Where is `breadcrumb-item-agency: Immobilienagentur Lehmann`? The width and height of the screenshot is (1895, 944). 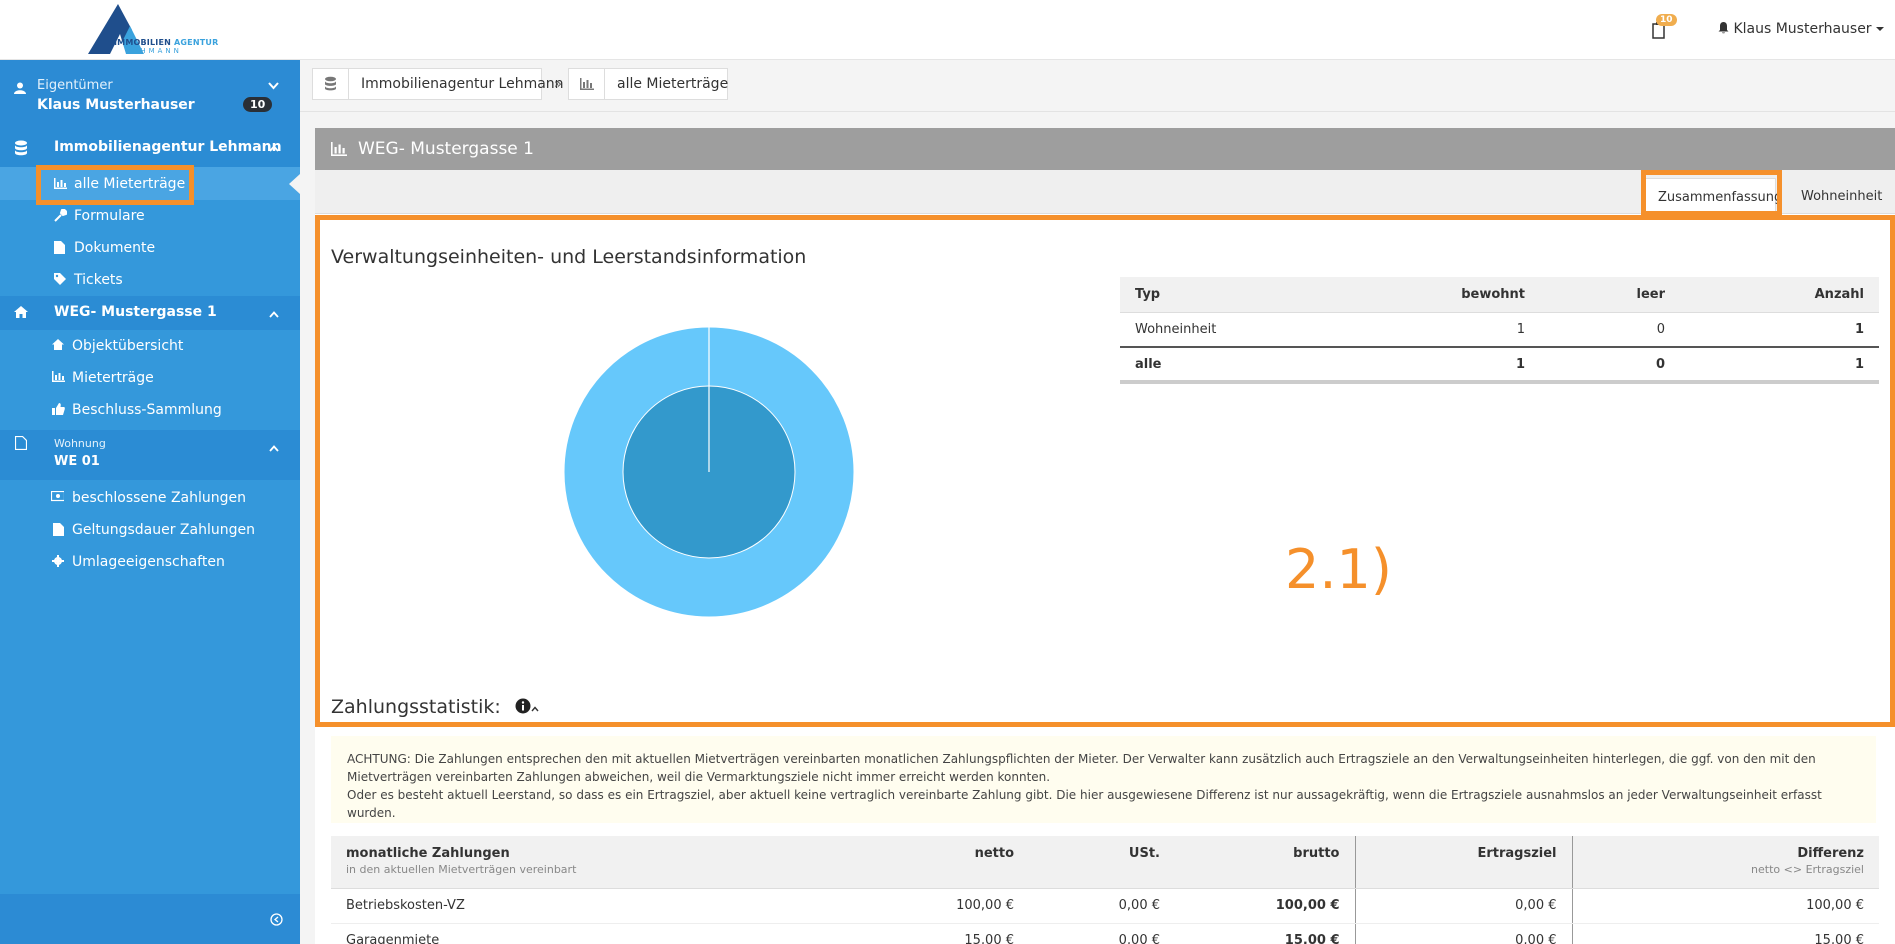 breadcrumb-item-agency: Immobilienagentur Lehmann is located at coordinates (438, 84).